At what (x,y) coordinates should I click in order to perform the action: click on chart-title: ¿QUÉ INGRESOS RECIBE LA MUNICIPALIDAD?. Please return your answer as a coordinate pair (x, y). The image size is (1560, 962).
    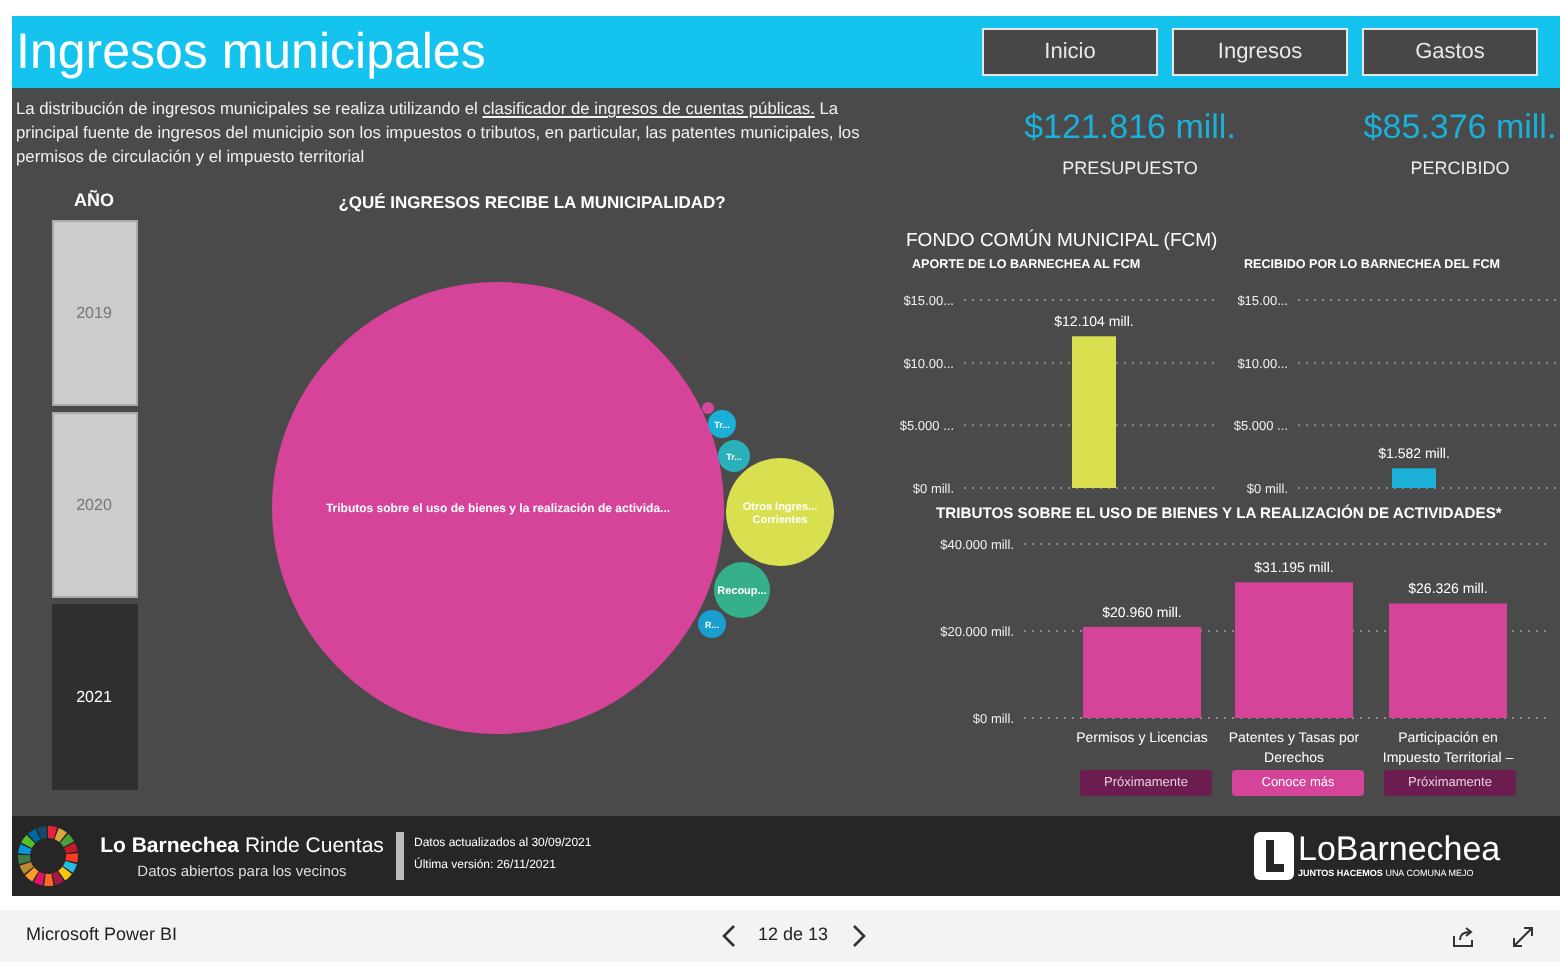
    Looking at the image, I should click on (532, 203).